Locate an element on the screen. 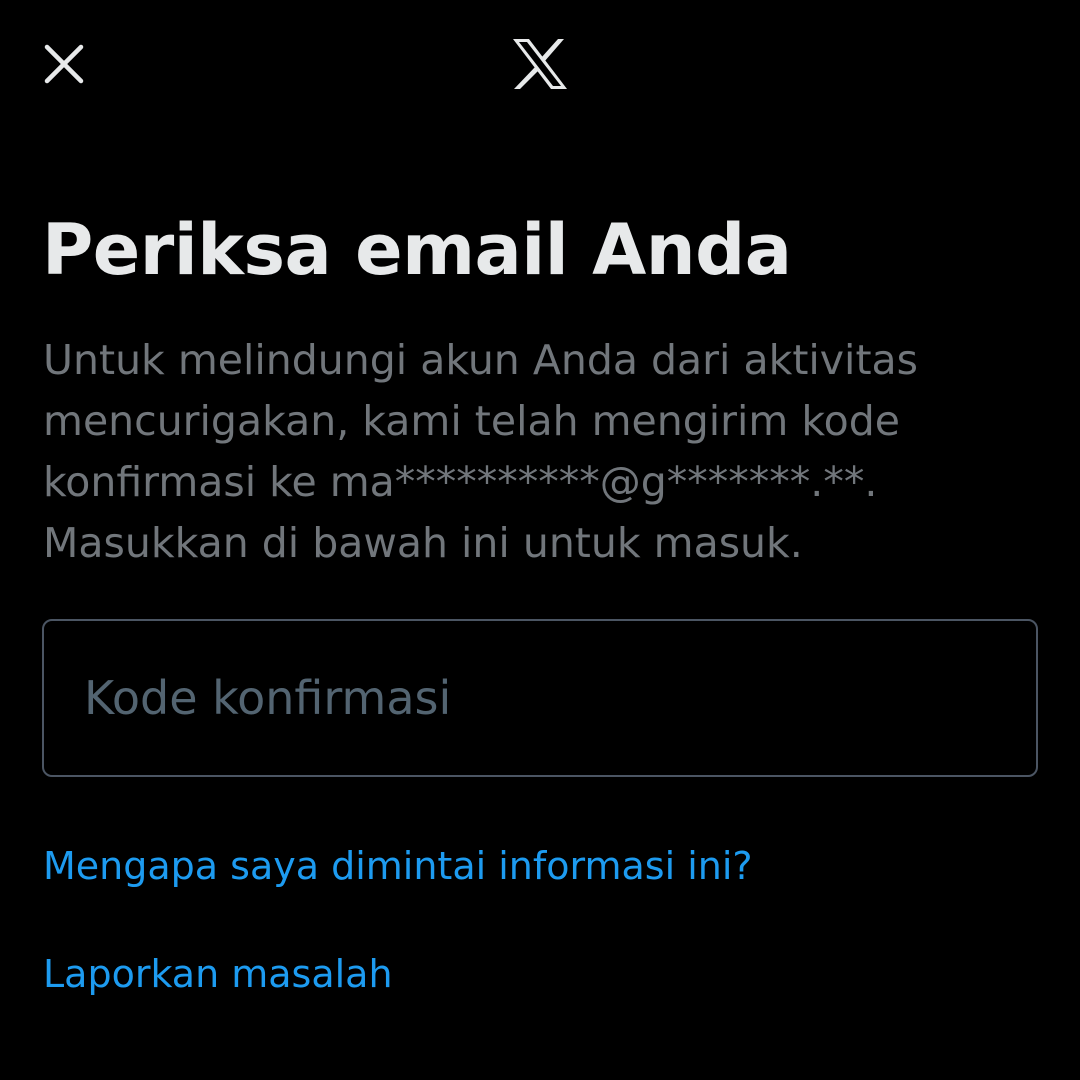 This screenshot has height=1080, width=1080. why-asked-link: Mengapa saya dimintai informasi ini? is located at coordinates (398, 866).